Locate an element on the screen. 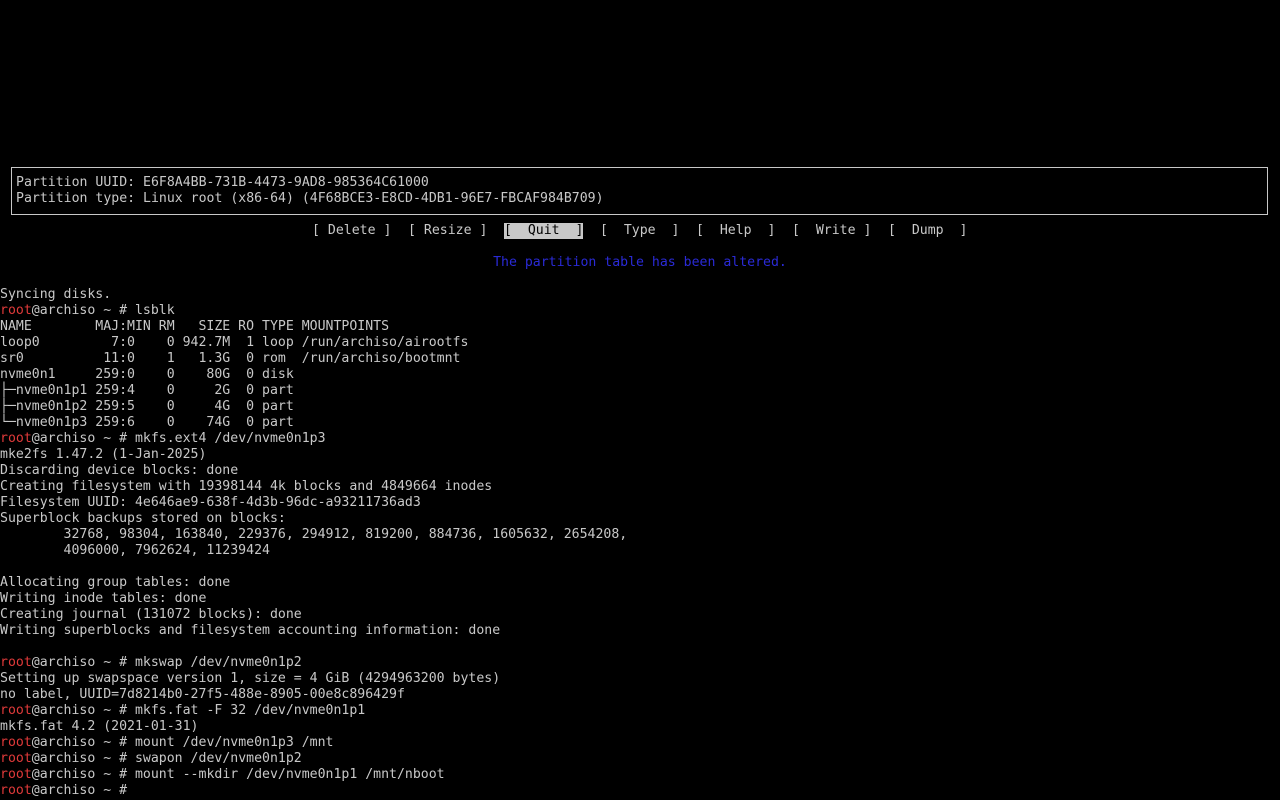  command-text: lsblk is located at coordinates (154, 310).